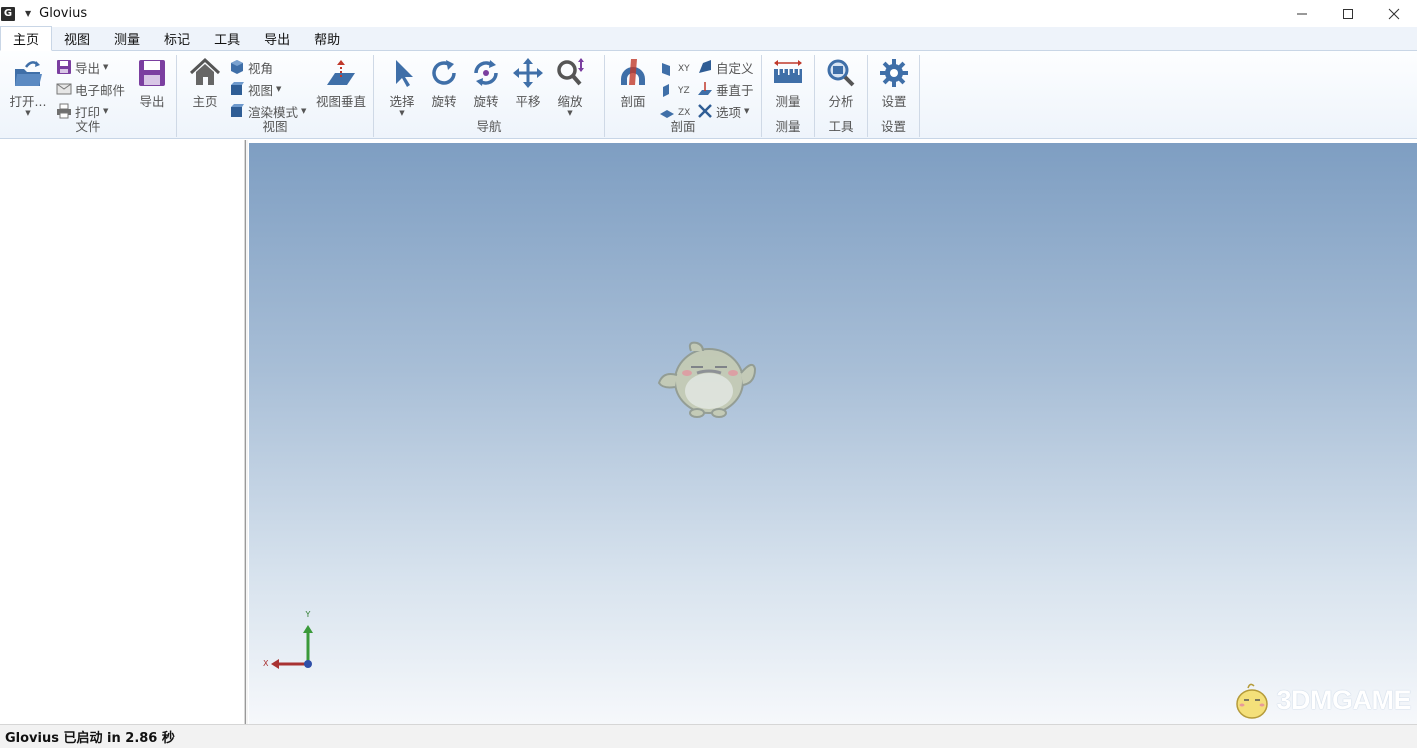  What do you see at coordinates (683, 125) in the screenshot?
I see `group-label-section: 剖面` at bounding box center [683, 125].